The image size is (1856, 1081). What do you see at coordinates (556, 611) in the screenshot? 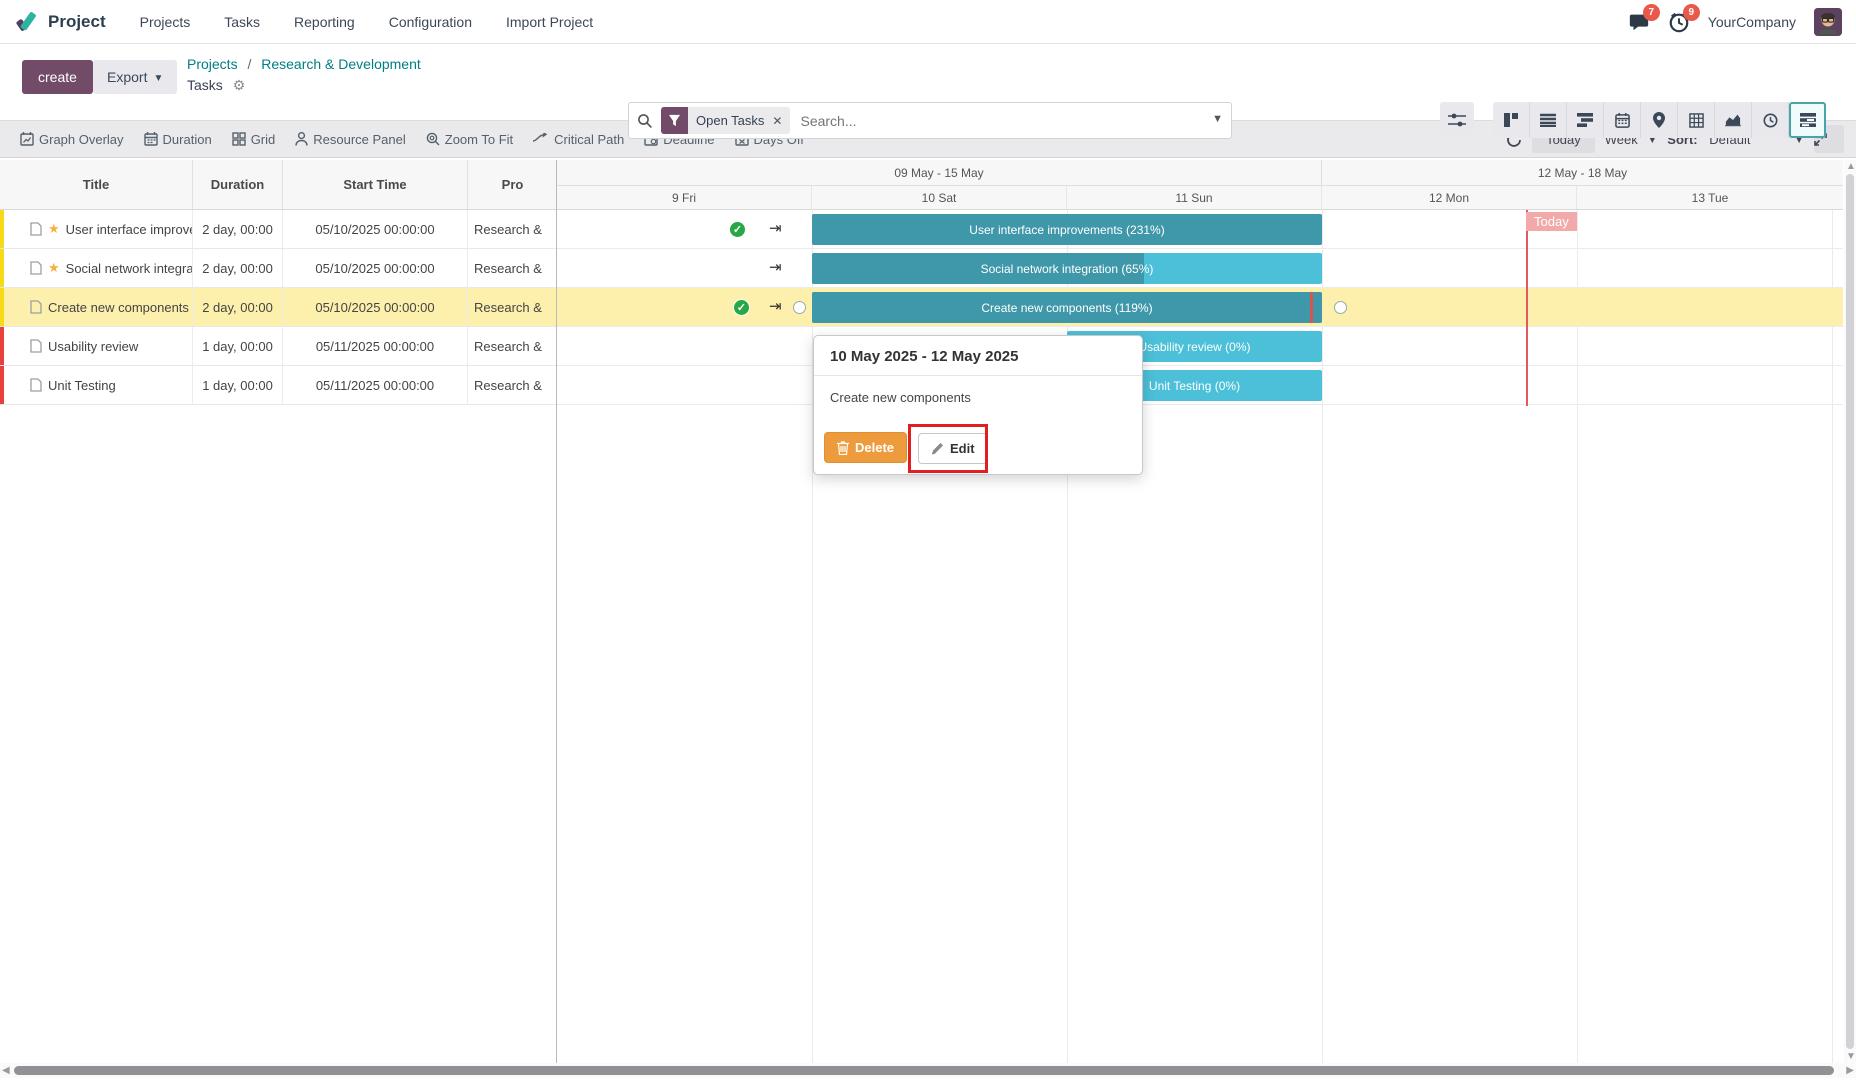
I see `table-gantt-divider` at bounding box center [556, 611].